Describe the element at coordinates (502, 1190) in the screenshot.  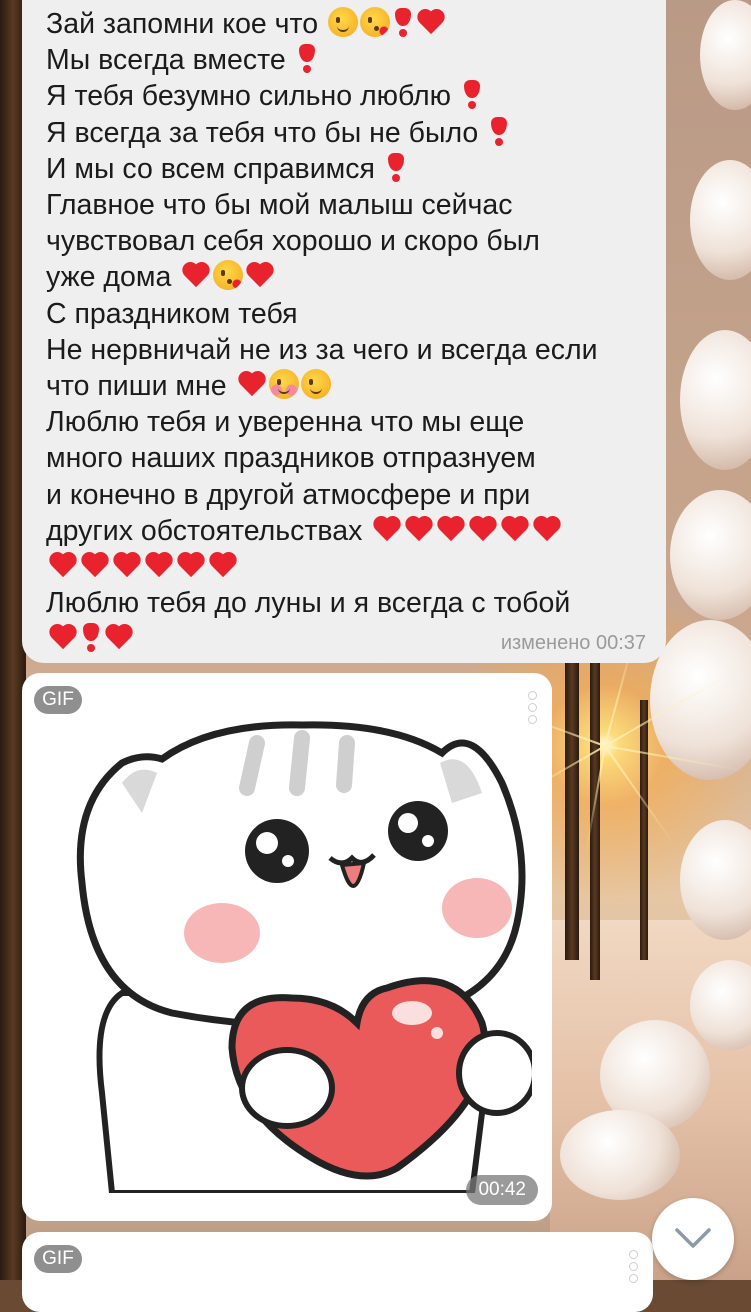
I see `gif-time: 00:42` at that location.